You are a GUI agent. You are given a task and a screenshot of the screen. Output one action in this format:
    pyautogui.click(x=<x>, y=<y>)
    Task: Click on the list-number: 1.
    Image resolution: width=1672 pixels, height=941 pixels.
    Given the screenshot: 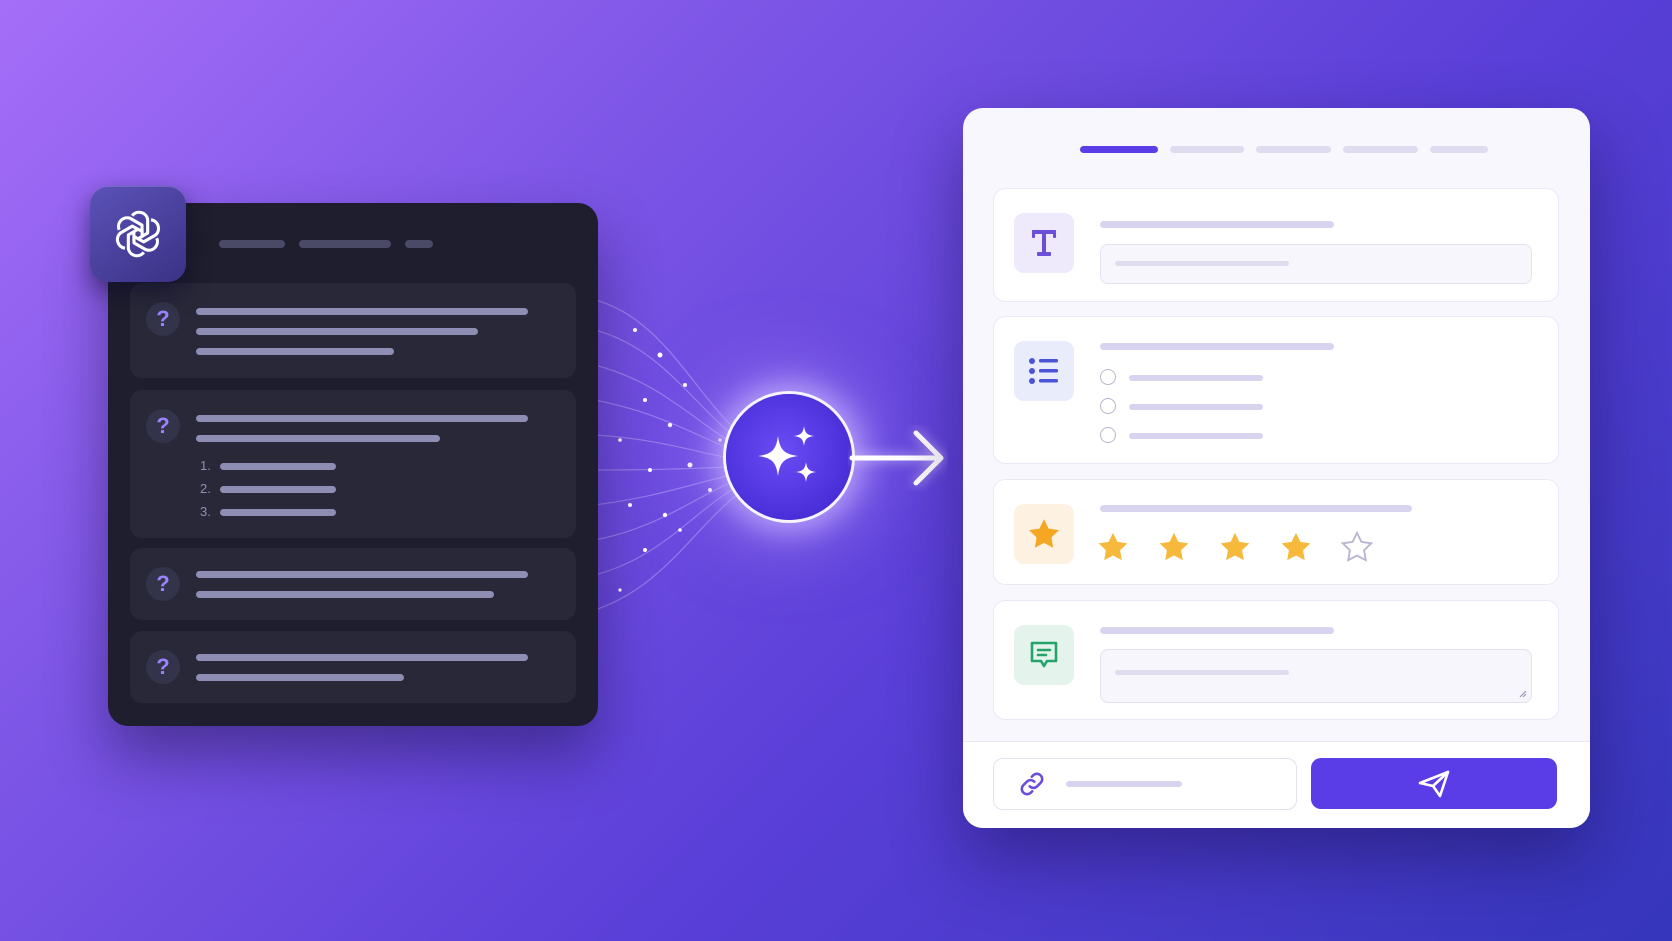 What is the action you would take?
    pyautogui.click(x=205, y=465)
    